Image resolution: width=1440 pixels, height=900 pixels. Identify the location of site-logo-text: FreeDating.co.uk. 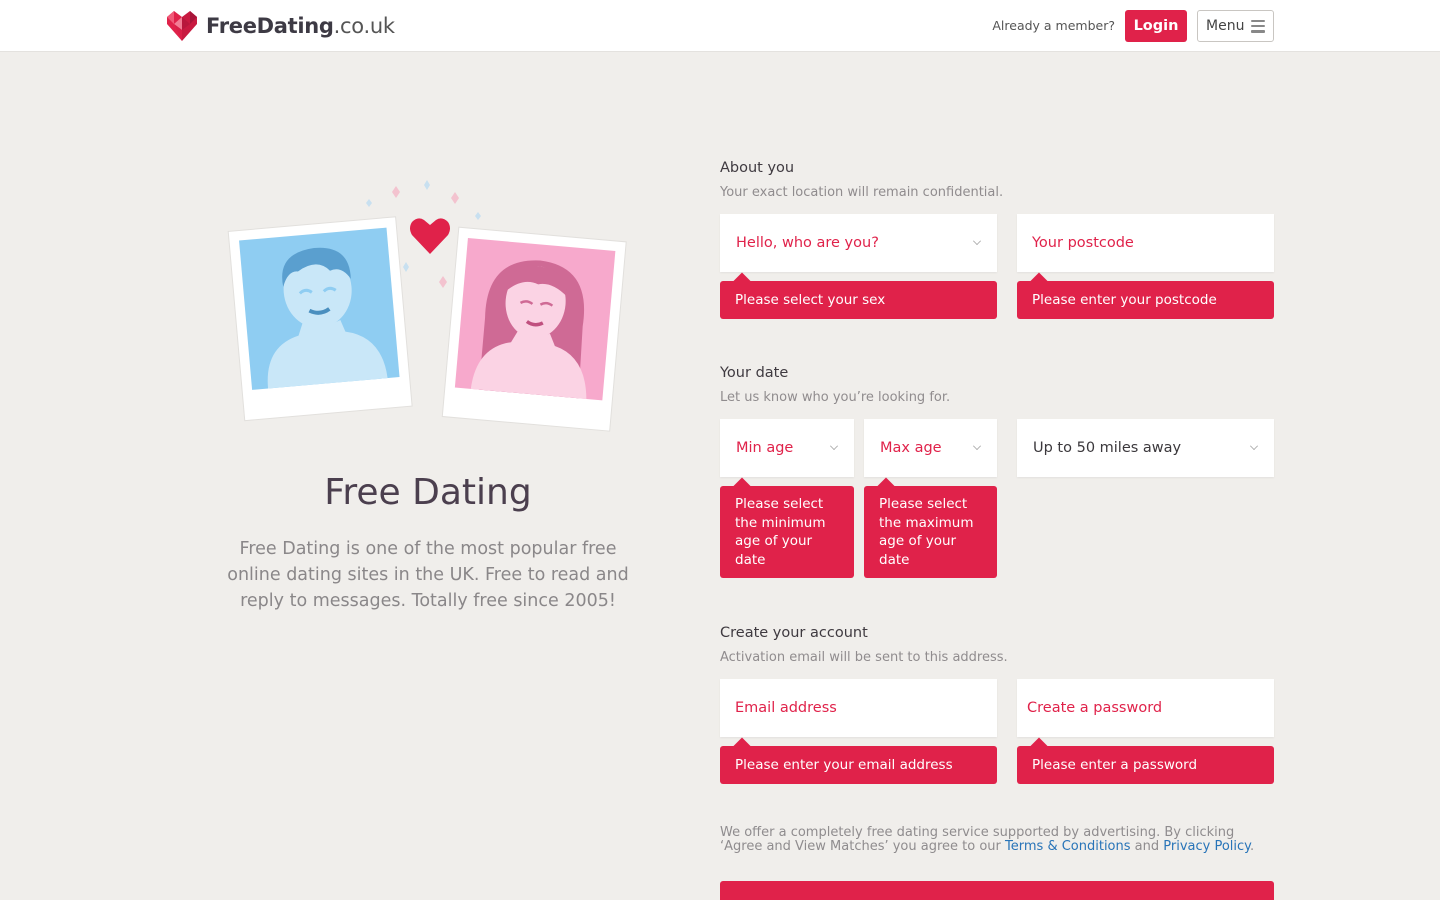
(300, 26).